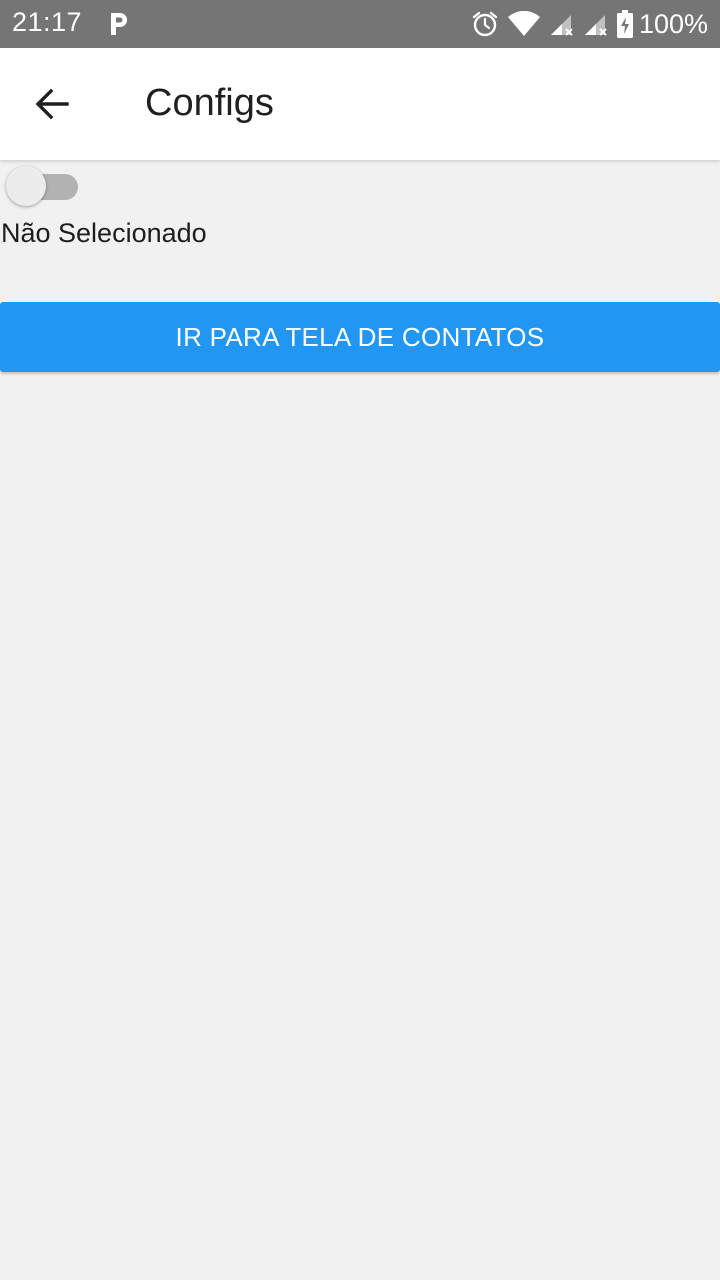  I want to click on battery-percent: 100%, so click(673, 23).